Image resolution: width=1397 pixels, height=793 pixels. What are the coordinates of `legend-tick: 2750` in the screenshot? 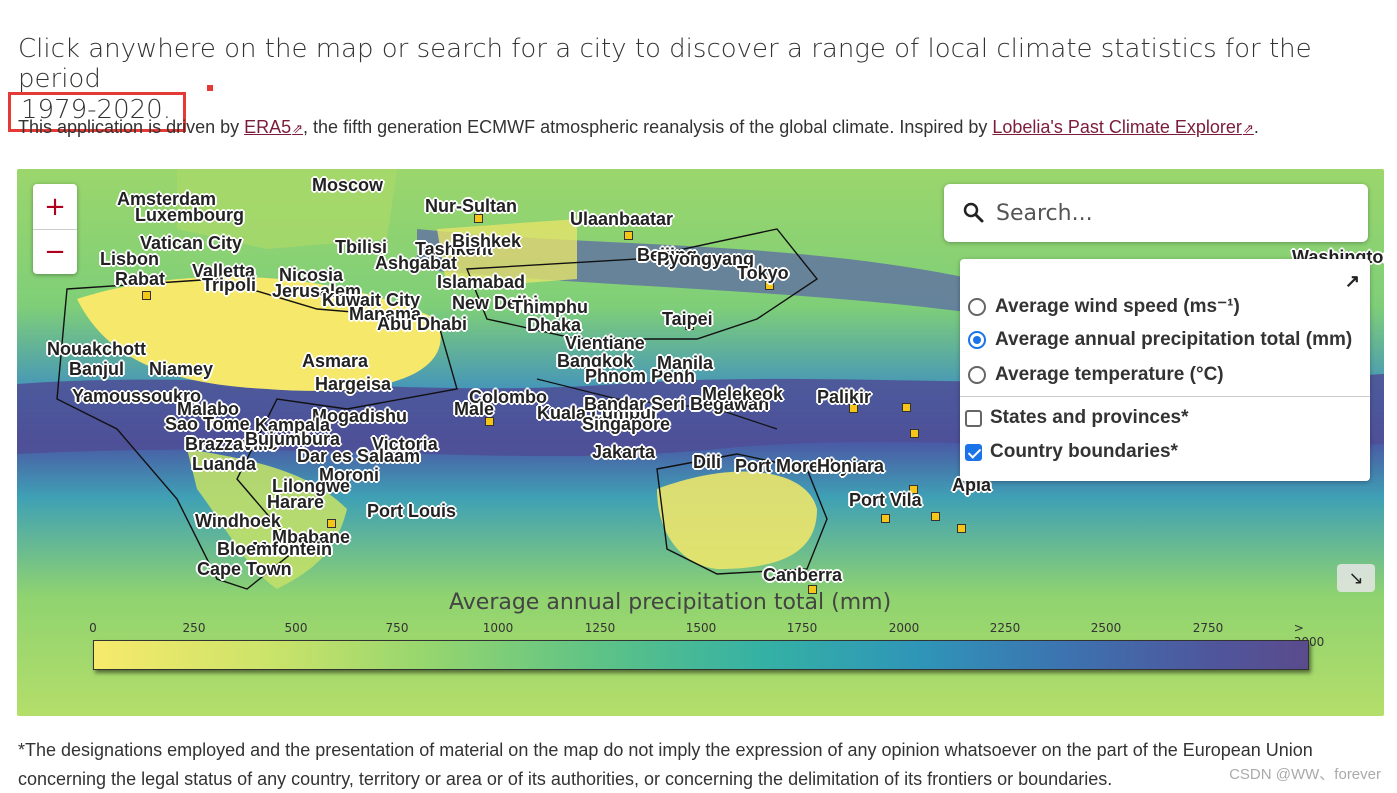 It's located at (1208, 628).